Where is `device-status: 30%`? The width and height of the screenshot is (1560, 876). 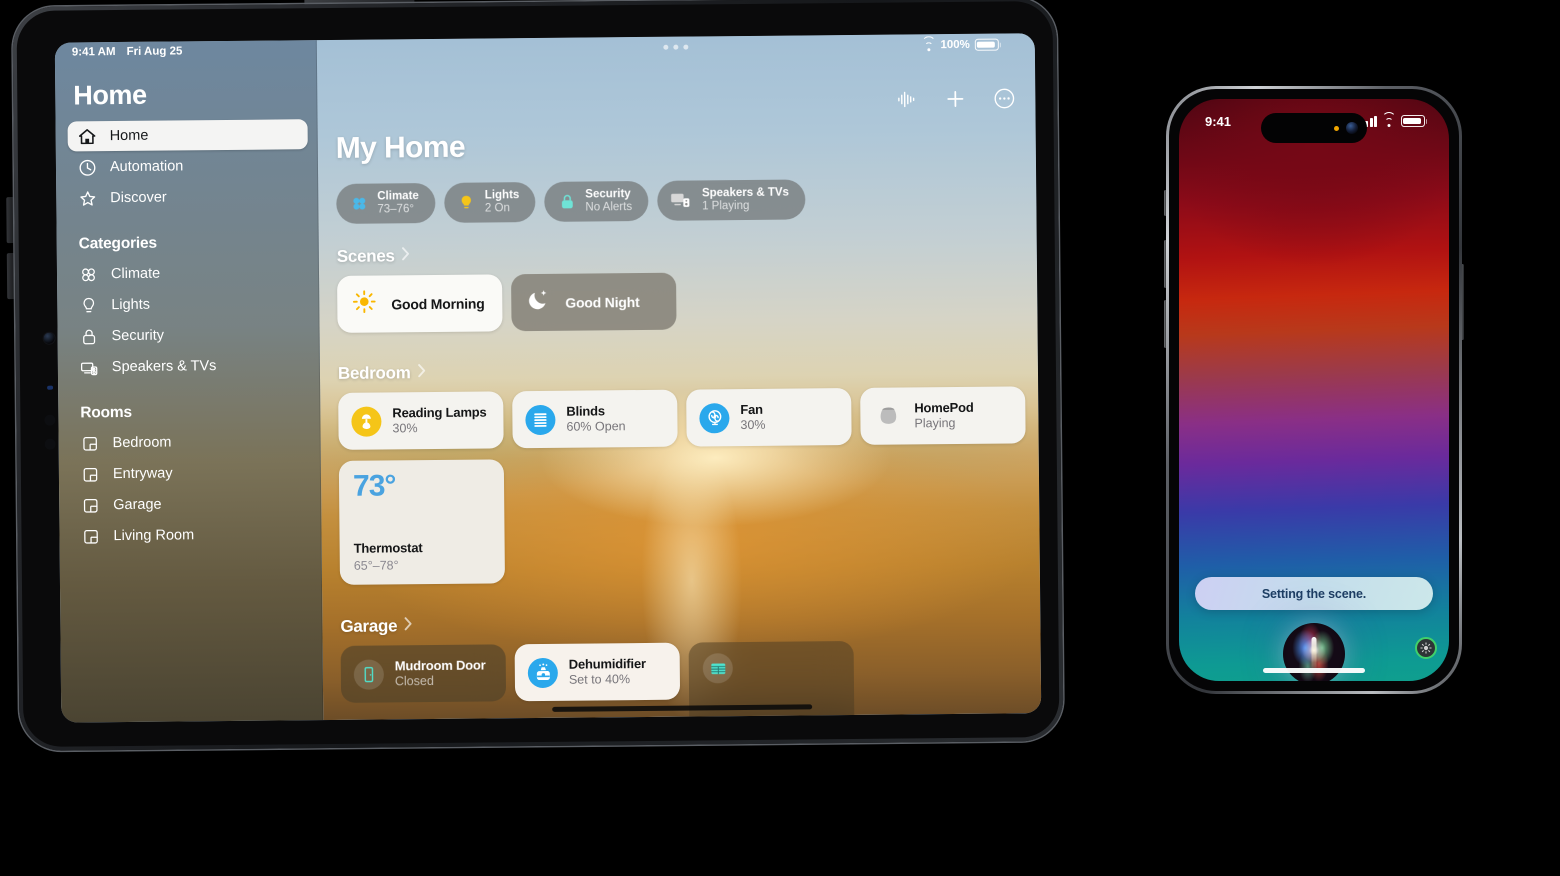
device-status: 30% is located at coordinates (405, 428).